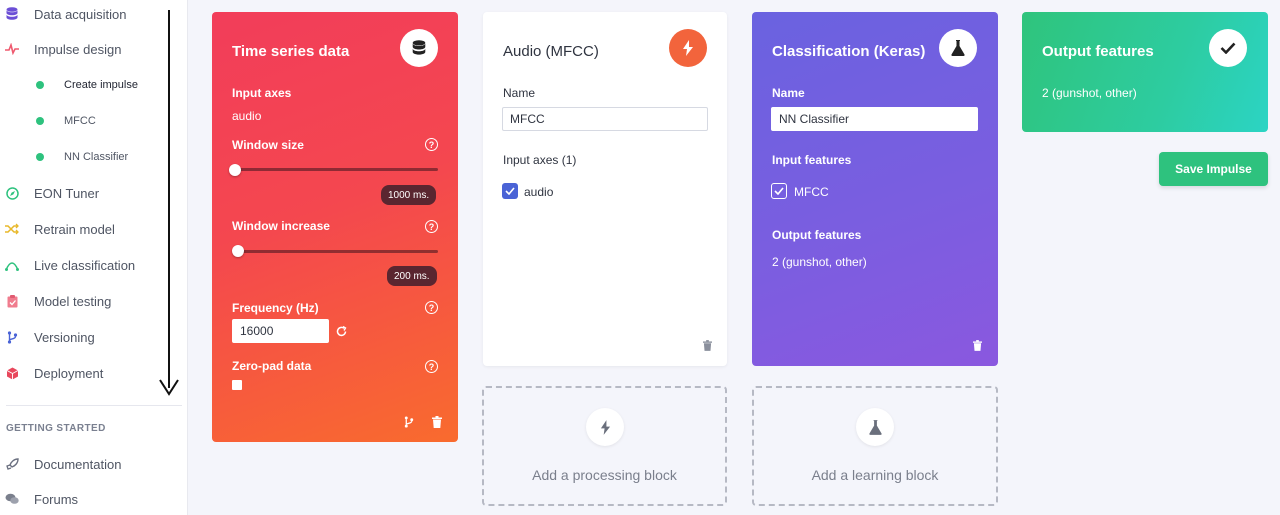 The width and height of the screenshot is (1280, 515). I want to click on input-axes-label: Input axes, so click(262, 93).